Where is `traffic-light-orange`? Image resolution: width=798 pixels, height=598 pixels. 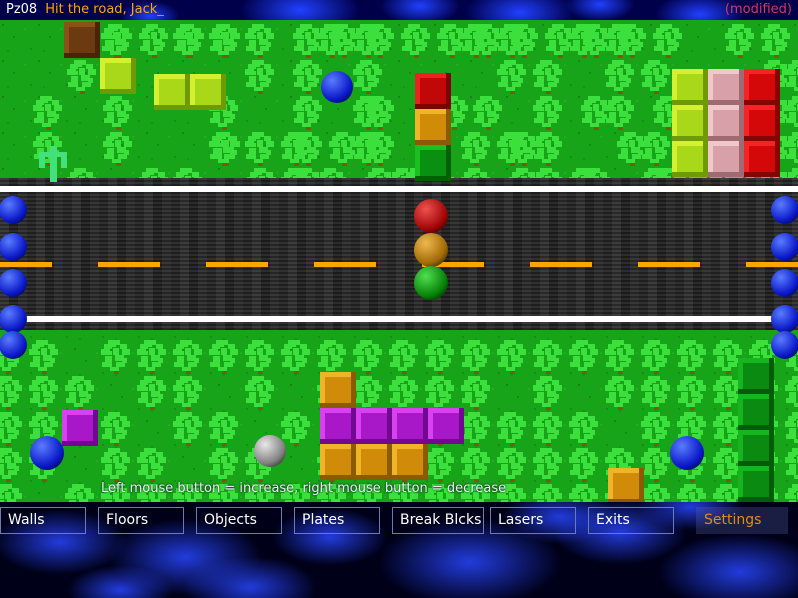 traffic-light-orange is located at coordinates (431, 250).